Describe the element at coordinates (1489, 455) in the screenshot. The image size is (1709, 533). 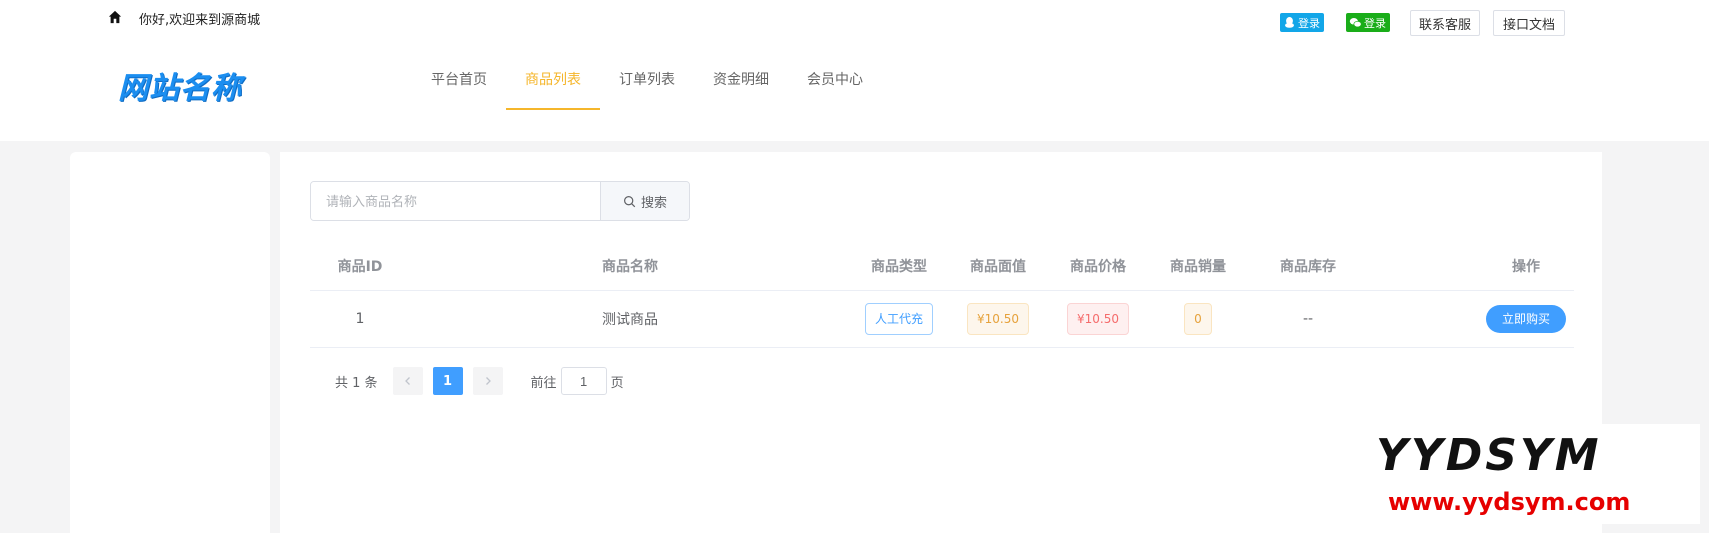
I see `watermark-brand: YYDSYM` at that location.